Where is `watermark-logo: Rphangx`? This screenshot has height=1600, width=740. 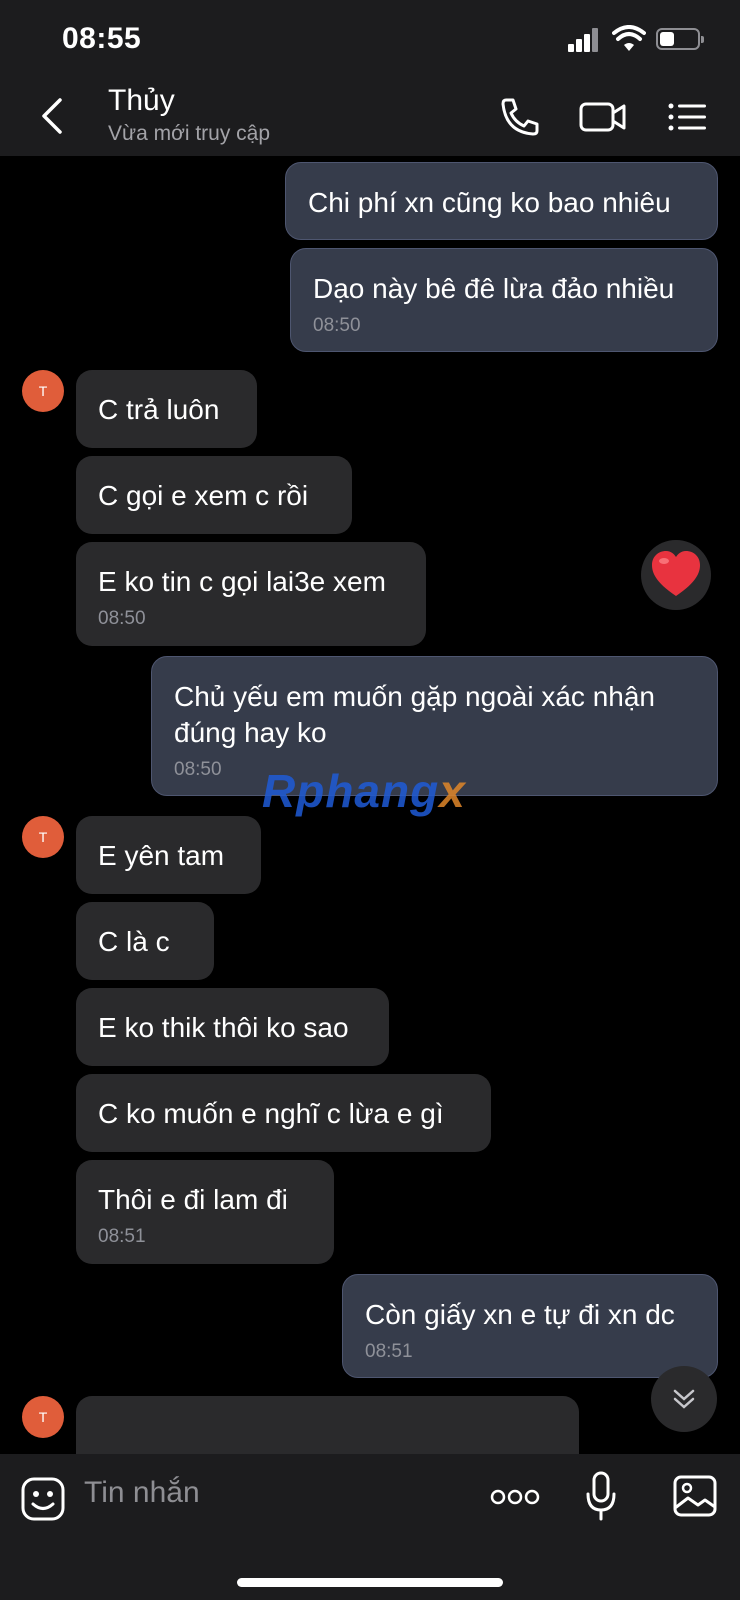 watermark-logo: Rphangx is located at coordinates (364, 791).